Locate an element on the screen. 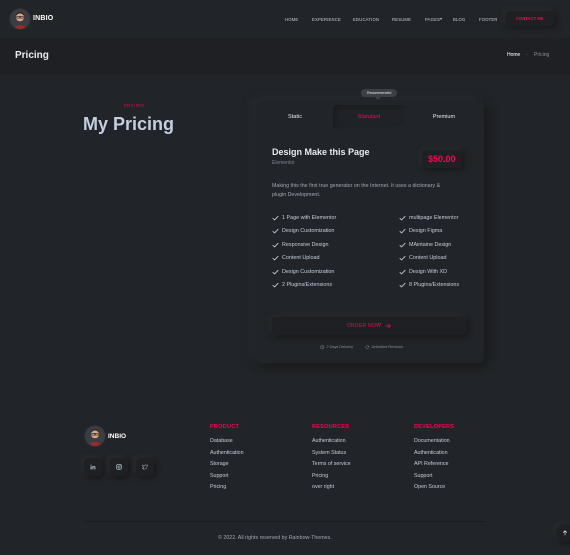  feature-label: 2 Plugins/Extensions is located at coordinates (307, 285).